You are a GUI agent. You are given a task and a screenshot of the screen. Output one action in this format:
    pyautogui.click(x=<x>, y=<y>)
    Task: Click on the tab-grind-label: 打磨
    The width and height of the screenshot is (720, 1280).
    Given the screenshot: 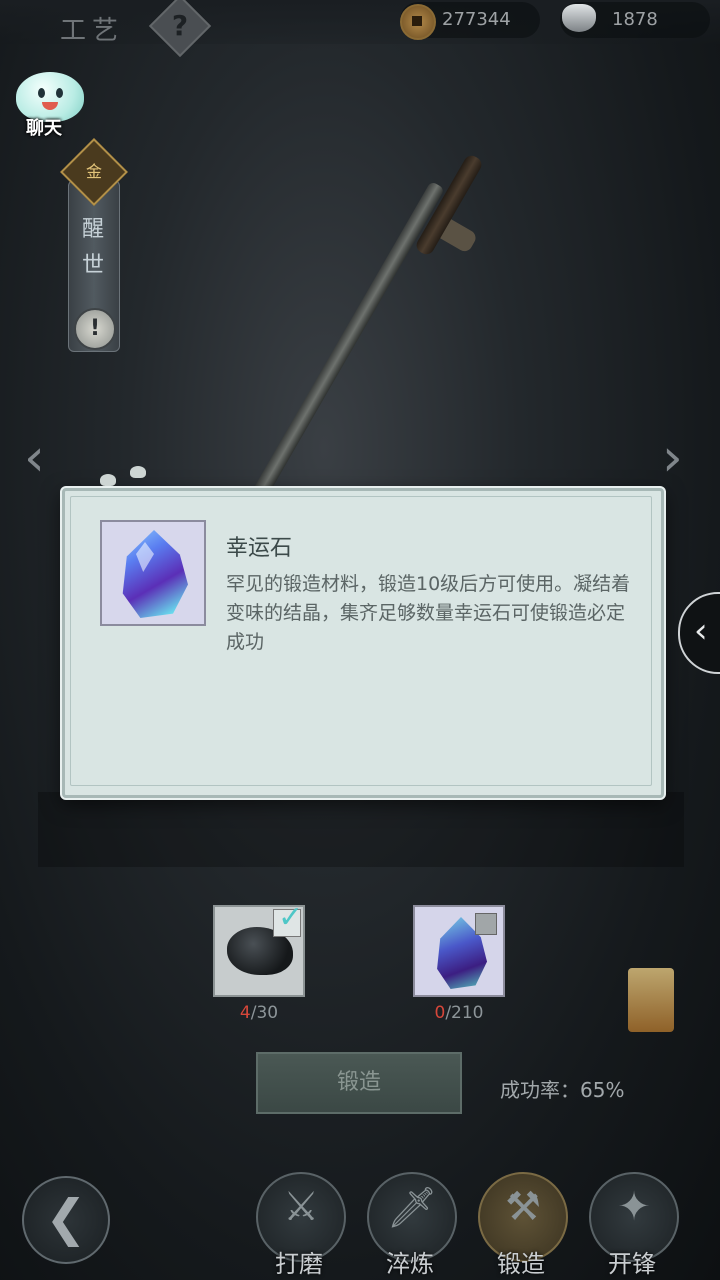 What is the action you would take?
    pyautogui.click(x=299, y=1264)
    